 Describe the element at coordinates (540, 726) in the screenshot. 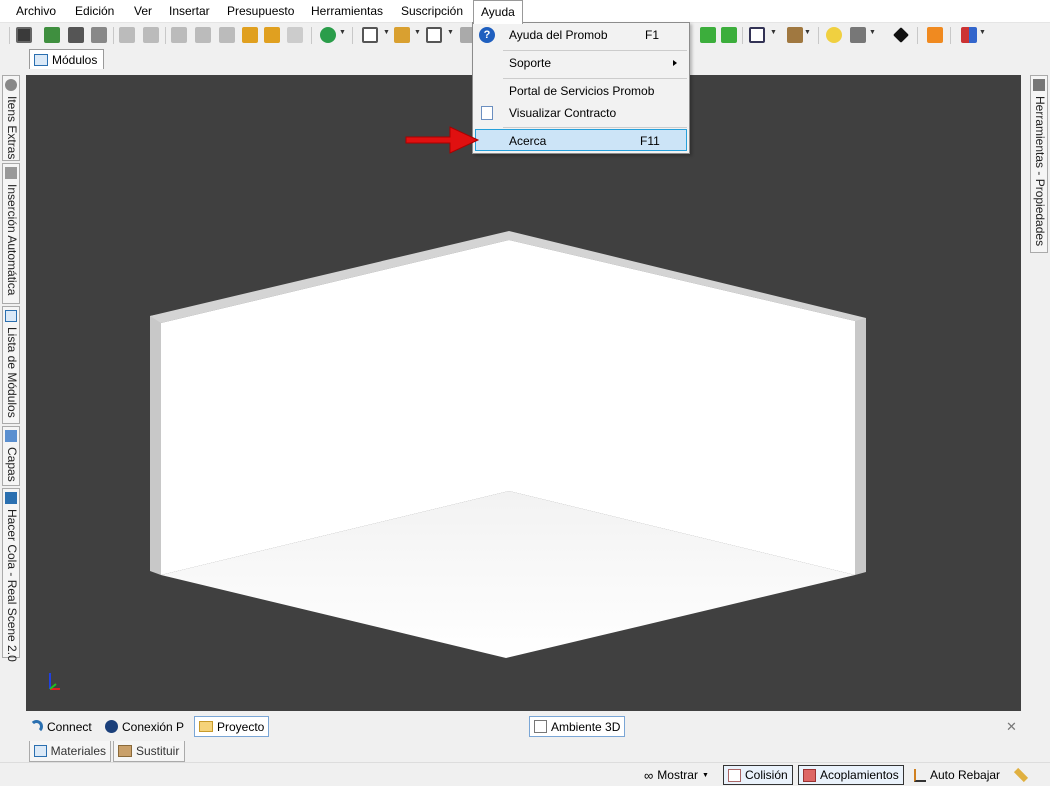

I see `scene-icon` at that location.